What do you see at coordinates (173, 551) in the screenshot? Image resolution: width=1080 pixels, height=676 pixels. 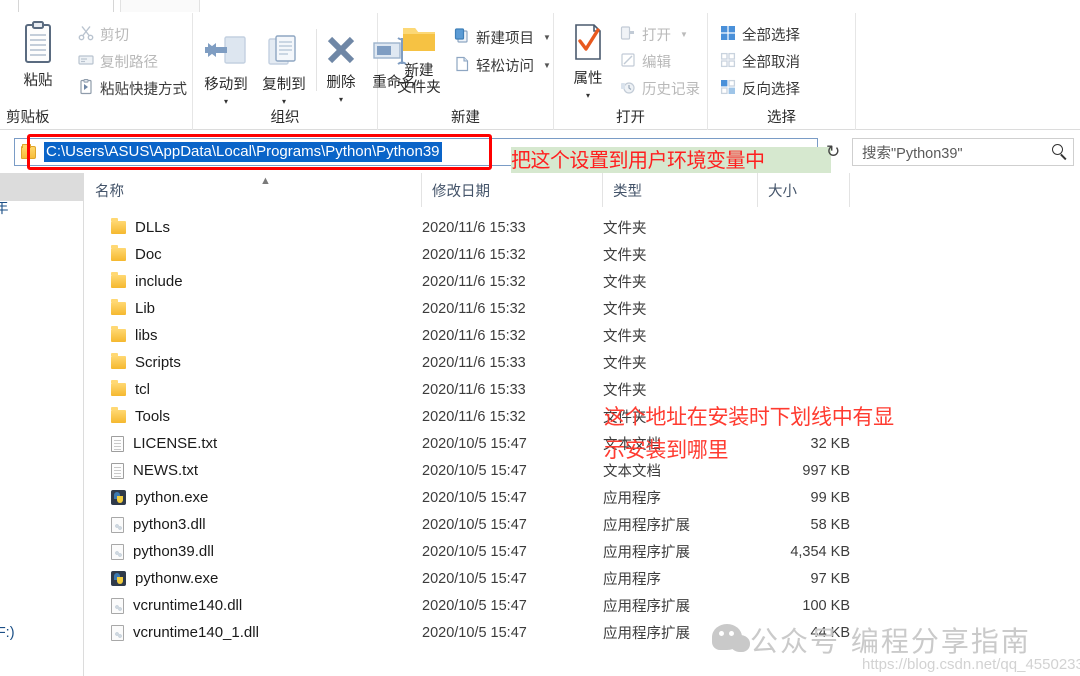 I see `file-name-label: python39.dll` at bounding box center [173, 551].